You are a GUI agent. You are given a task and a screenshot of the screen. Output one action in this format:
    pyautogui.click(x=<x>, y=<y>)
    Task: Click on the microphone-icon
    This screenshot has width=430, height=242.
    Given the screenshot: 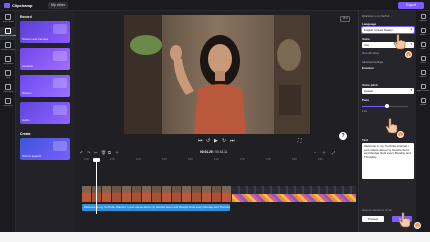 What is the action you would take?
    pyautogui.click(x=60, y=110)
    